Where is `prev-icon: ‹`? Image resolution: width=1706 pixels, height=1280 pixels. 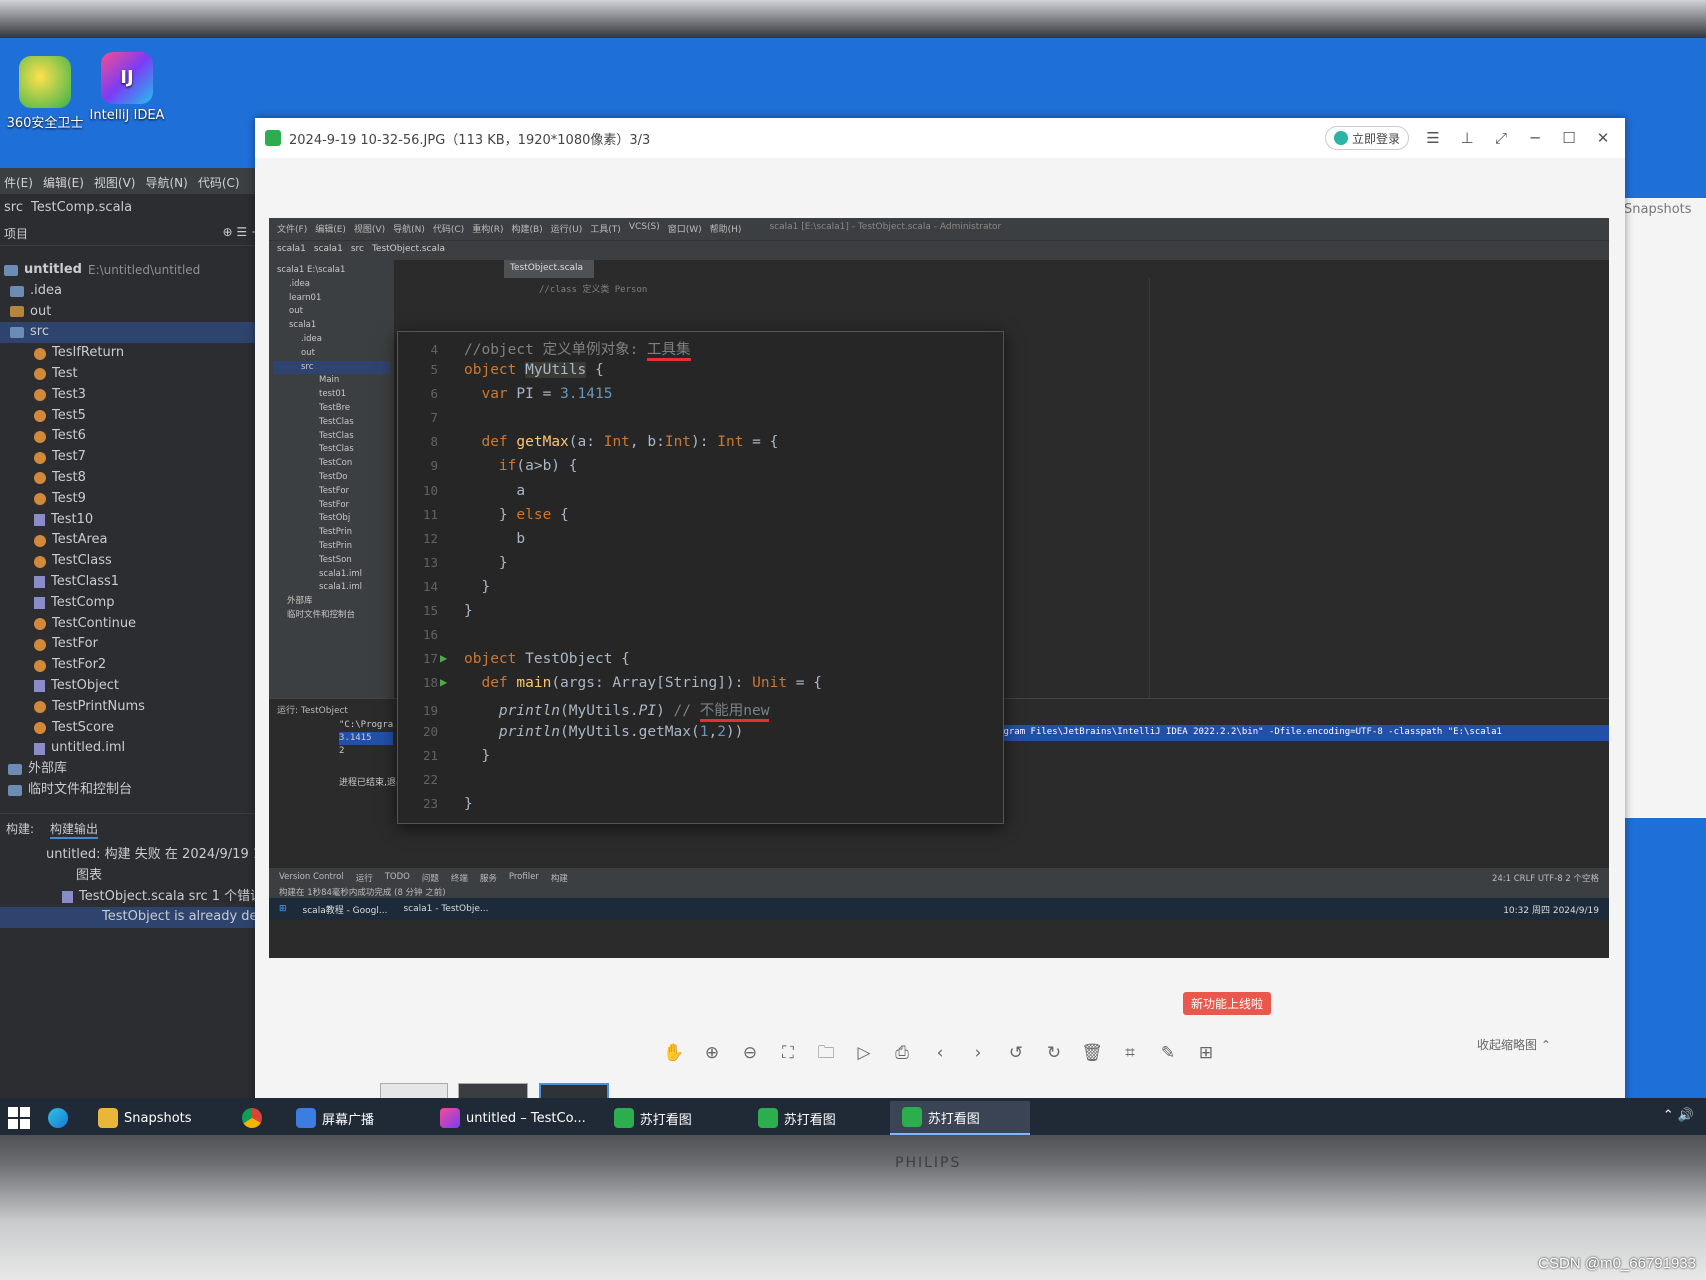 prev-icon: ‹ is located at coordinates (940, 1053).